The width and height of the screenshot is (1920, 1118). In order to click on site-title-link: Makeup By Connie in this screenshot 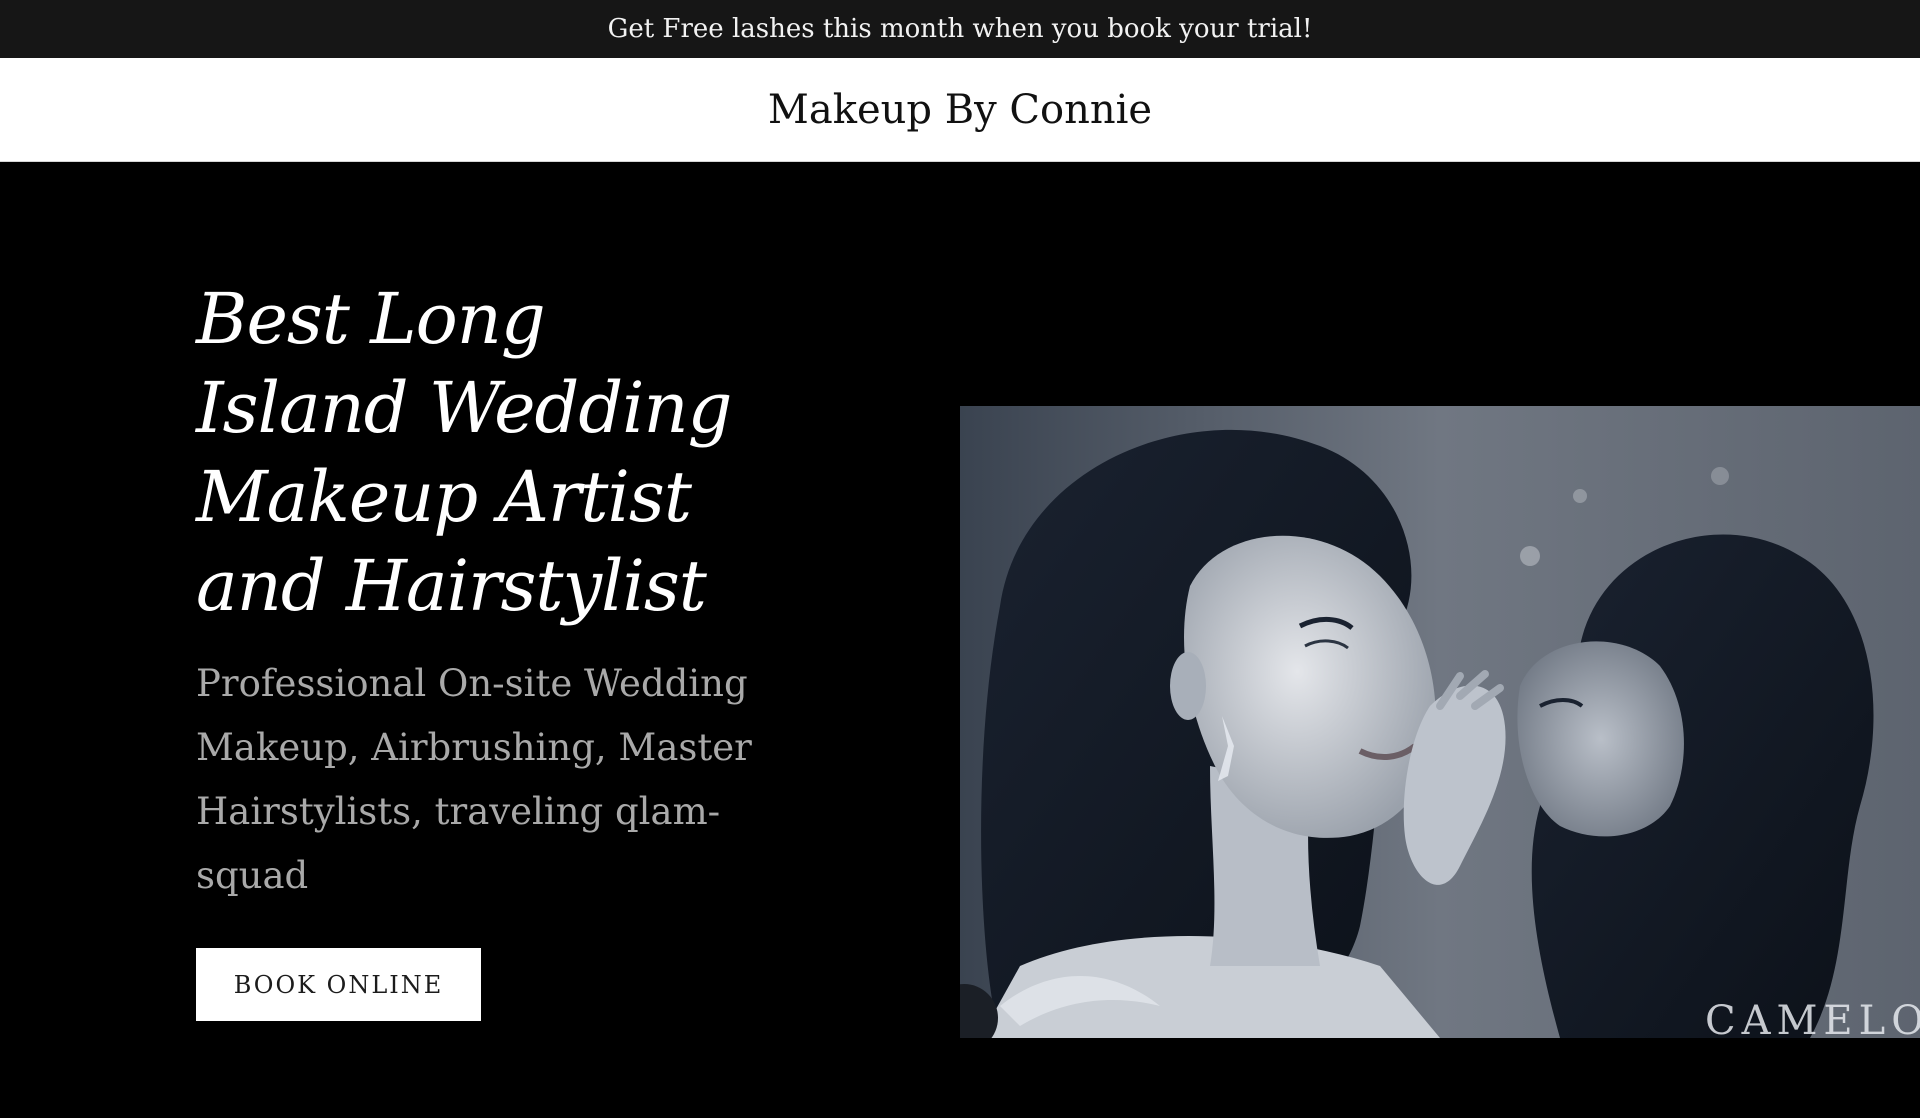, I will do `click(960, 110)`.